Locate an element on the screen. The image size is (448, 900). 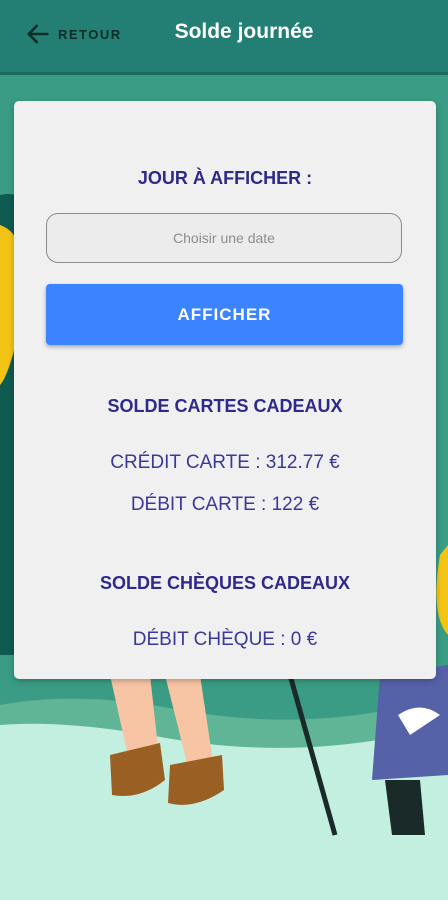
card-credit: CRÉDIT CARTE : 312.77 € is located at coordinates (225, 462).